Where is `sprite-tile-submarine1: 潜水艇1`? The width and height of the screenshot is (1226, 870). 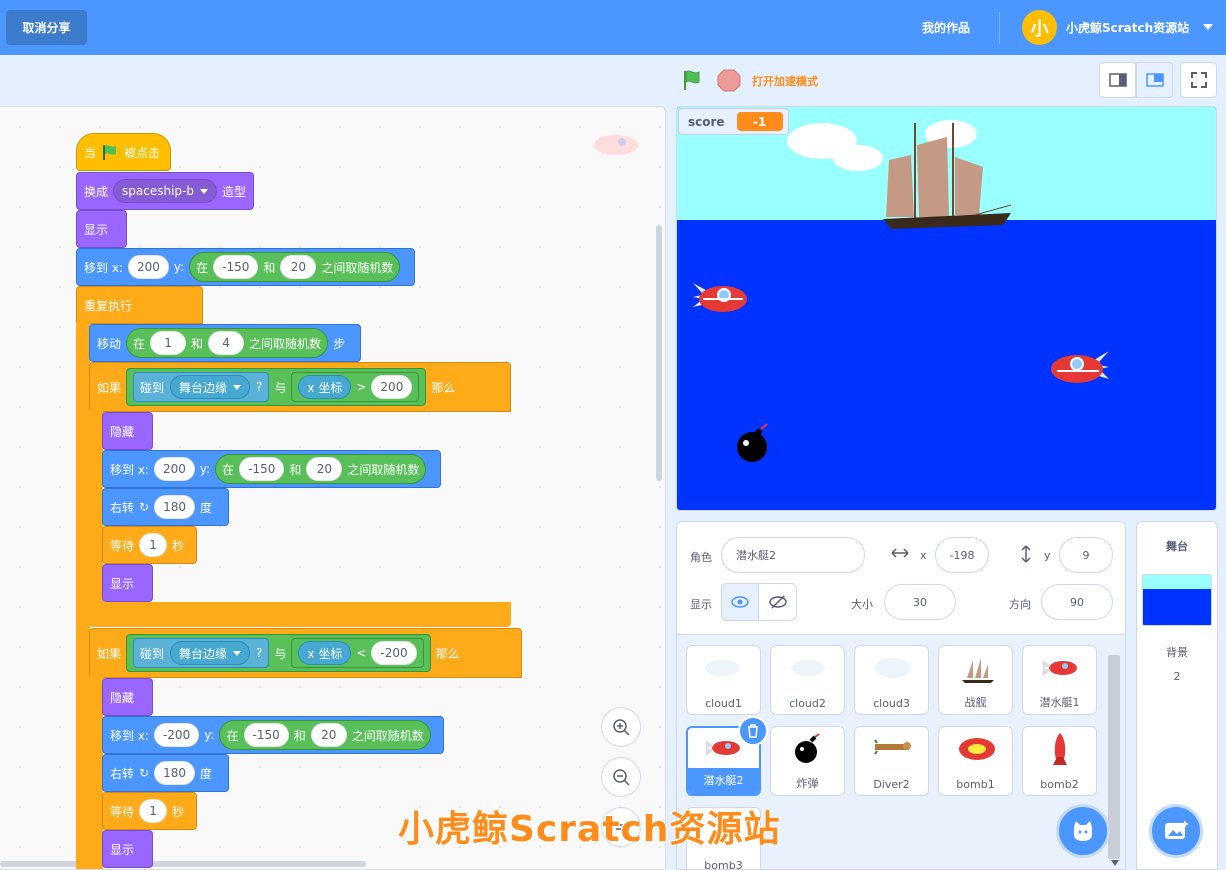
sprite-tile-submarine1: 潜水艇1 is located at coordinates (1059, 680).